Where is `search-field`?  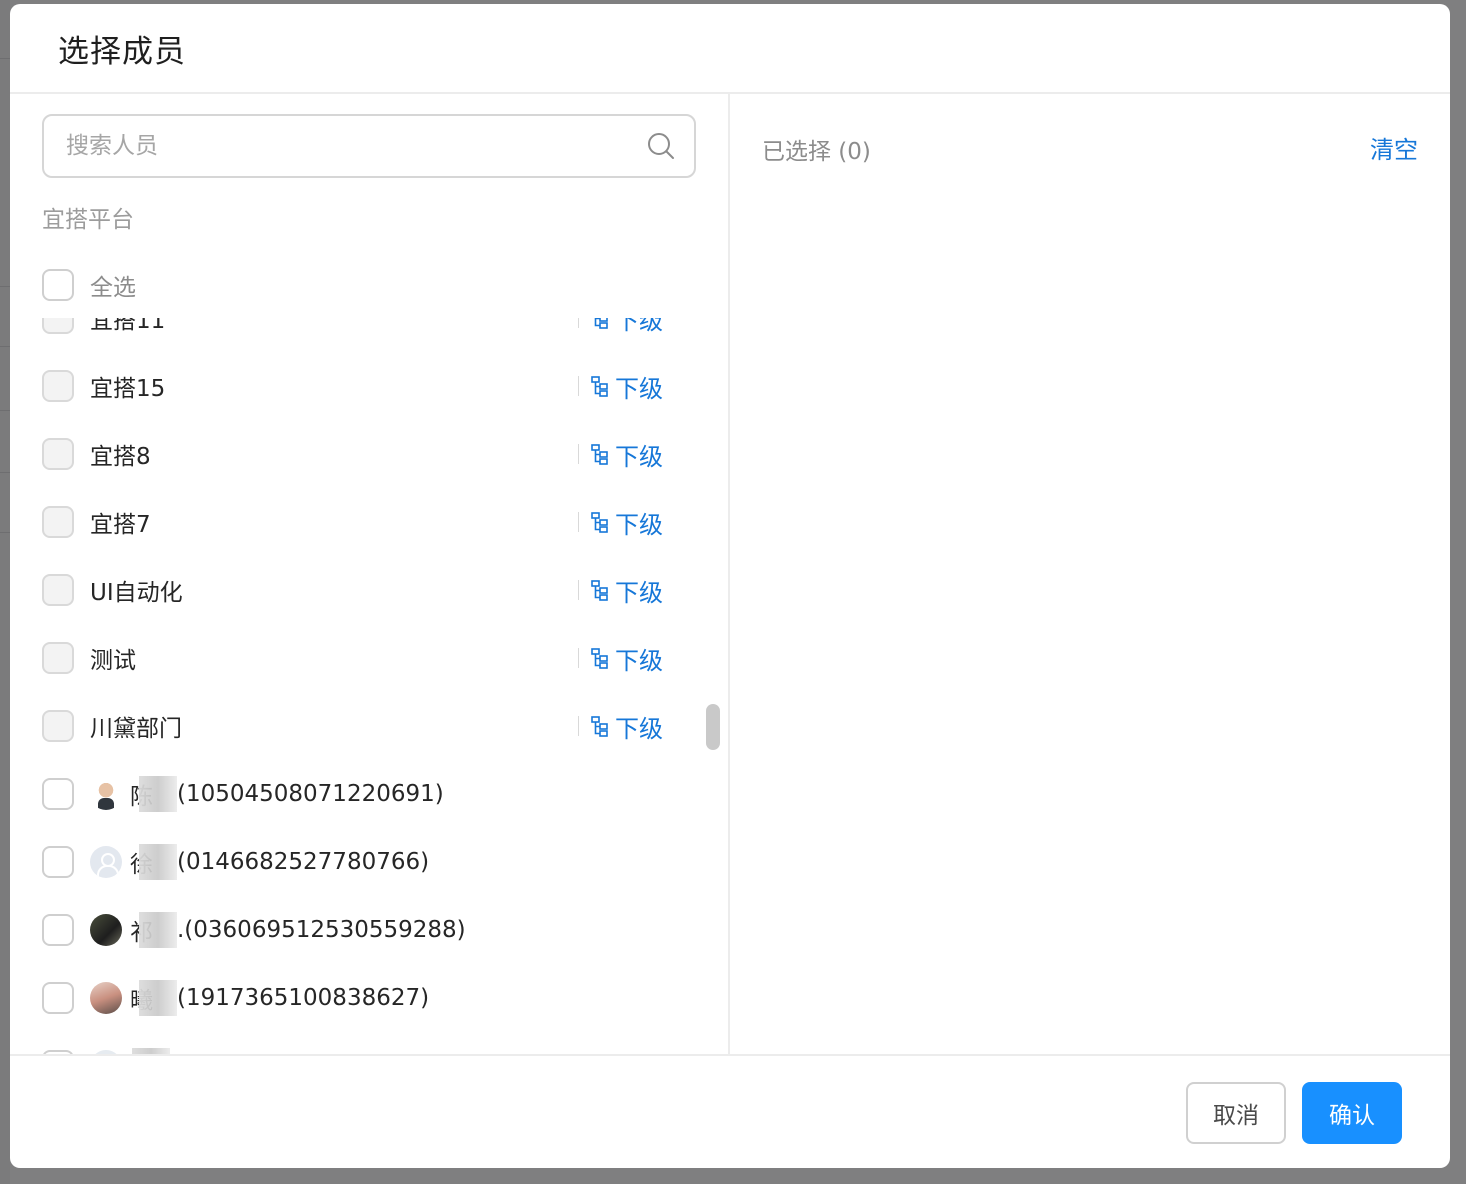 search-field is located at coordinates (369, 146).